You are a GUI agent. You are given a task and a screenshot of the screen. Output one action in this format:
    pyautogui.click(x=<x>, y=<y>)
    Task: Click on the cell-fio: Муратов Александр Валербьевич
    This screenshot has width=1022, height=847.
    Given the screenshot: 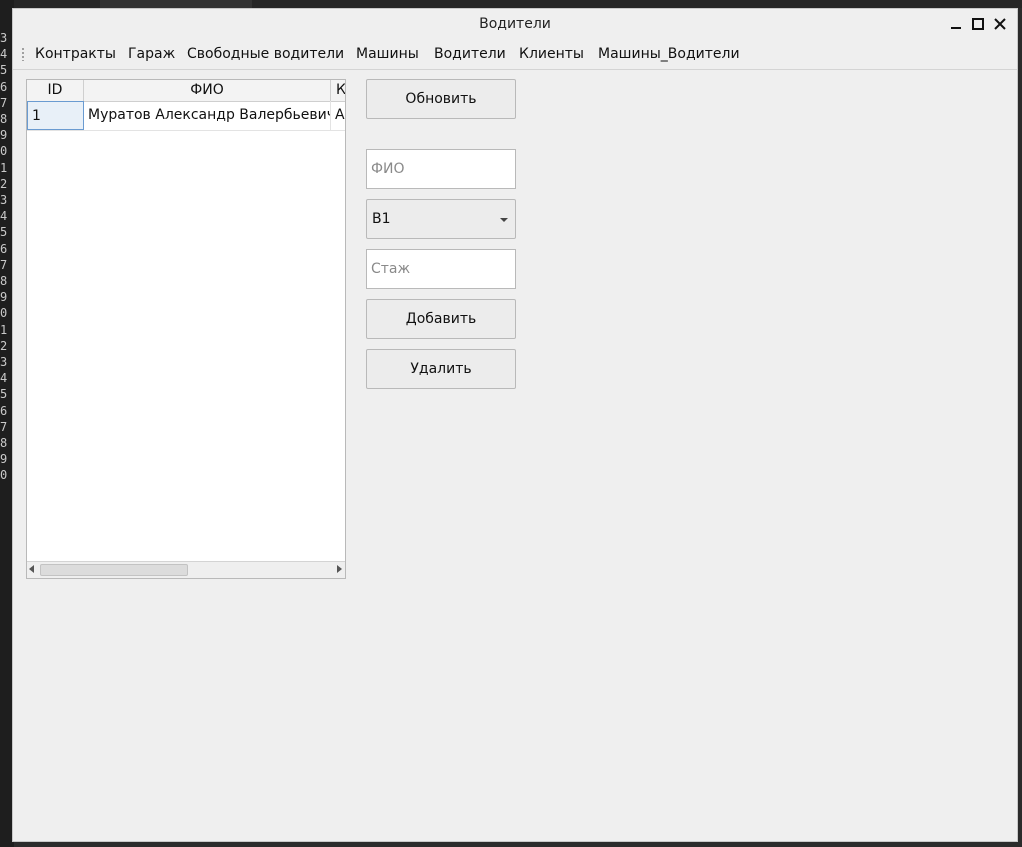 What is the action you would take?
    pyautogui.click(x=207, y=115)
    